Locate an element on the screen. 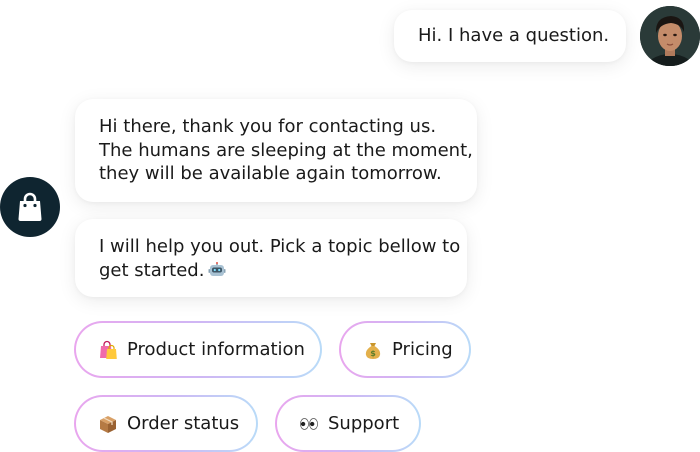 This screenshot has width=700, height=452. quick-reply-inner: Support is located at coordinates (348, 423).